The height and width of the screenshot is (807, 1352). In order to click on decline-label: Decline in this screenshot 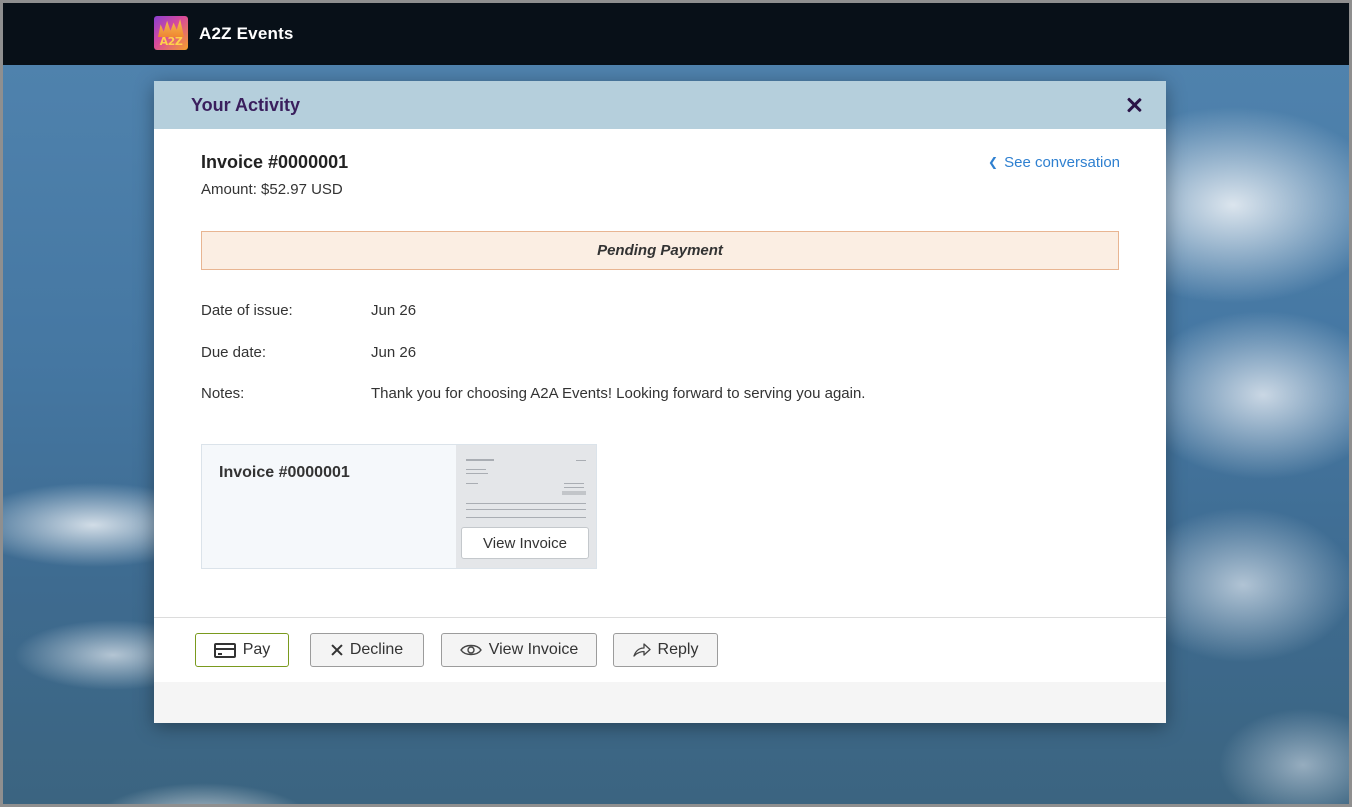, I will do `click(376, 649)`.